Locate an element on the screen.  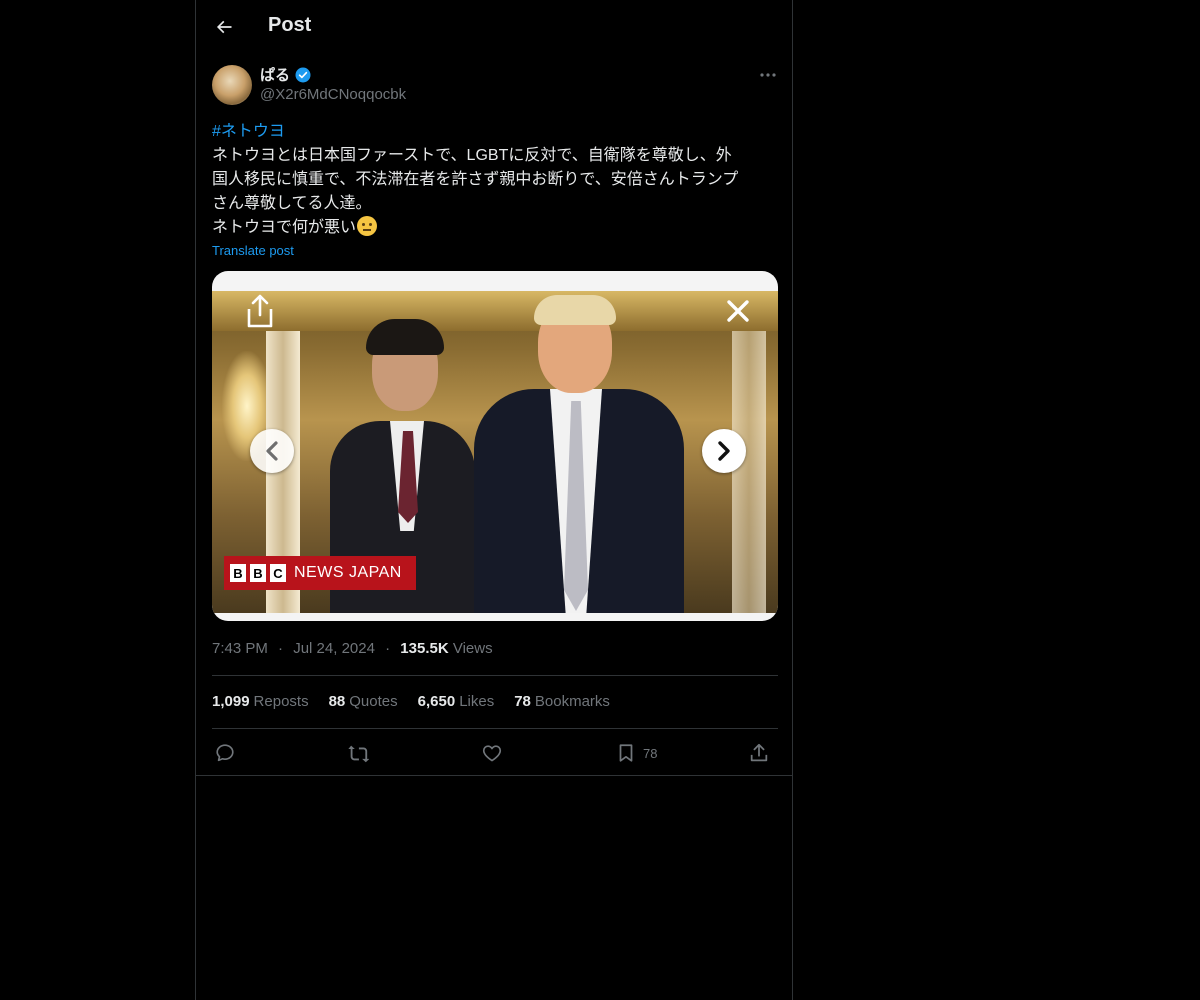
chevron-right-icon is located at coordinates (724, 451).